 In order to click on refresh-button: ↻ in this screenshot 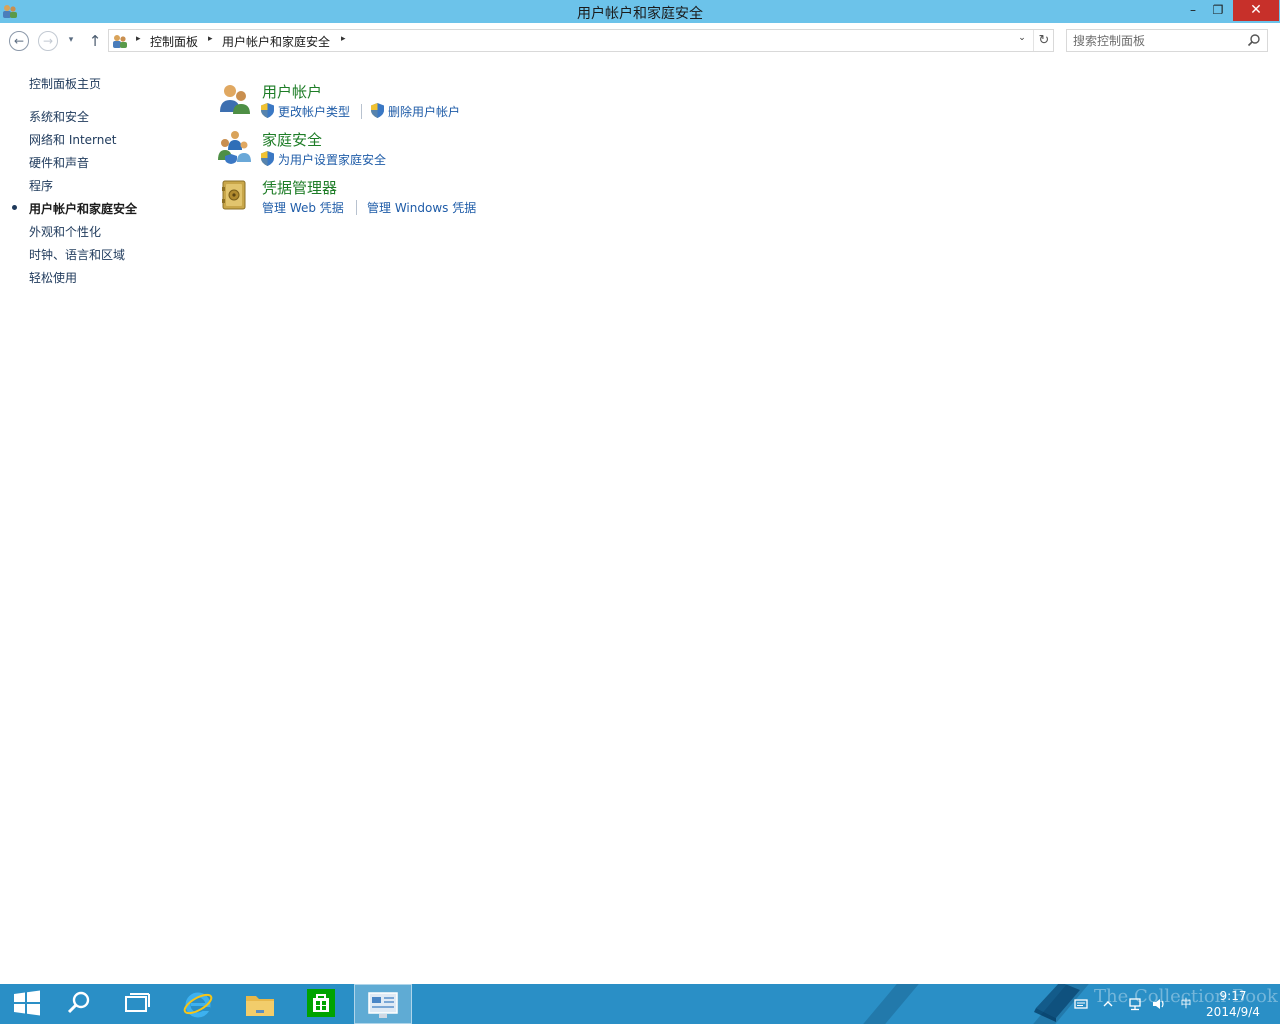, I will do `click(1043, 40)`.